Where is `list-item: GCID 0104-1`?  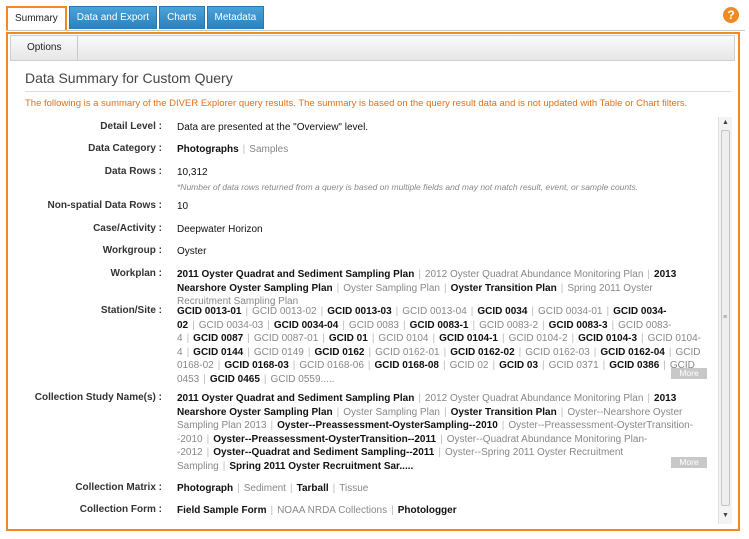 list-item: GCID 0104-1 is located at coordinates (468, 338).